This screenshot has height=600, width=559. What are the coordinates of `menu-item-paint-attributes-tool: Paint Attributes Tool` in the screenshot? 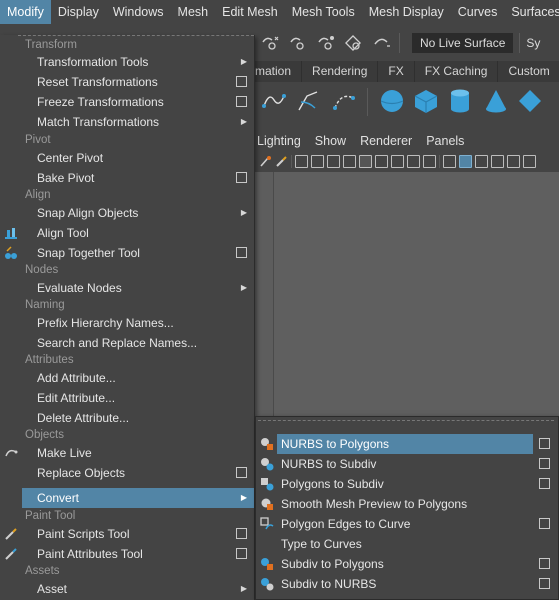 It's located at (138, 554).